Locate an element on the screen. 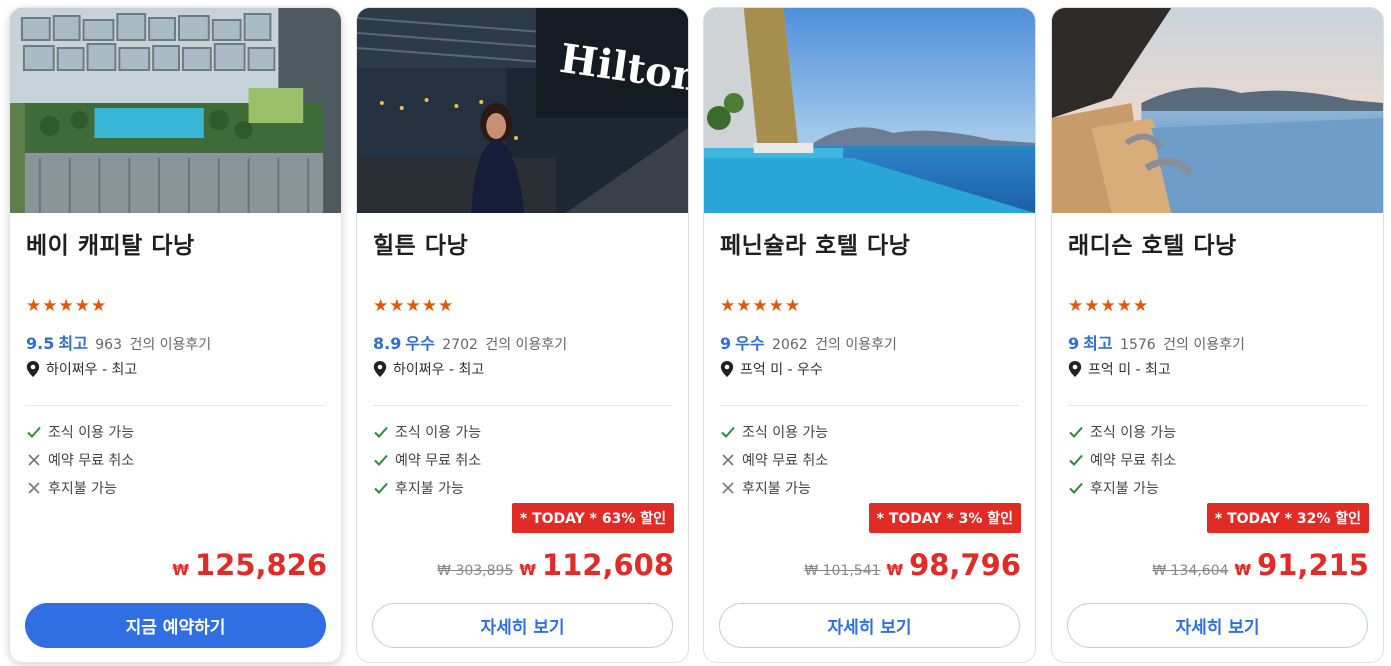 The image size is (1391, 666). rating-summary: 9 최고 1576 건의 이용후기 is located at coordinates (1156, 342).